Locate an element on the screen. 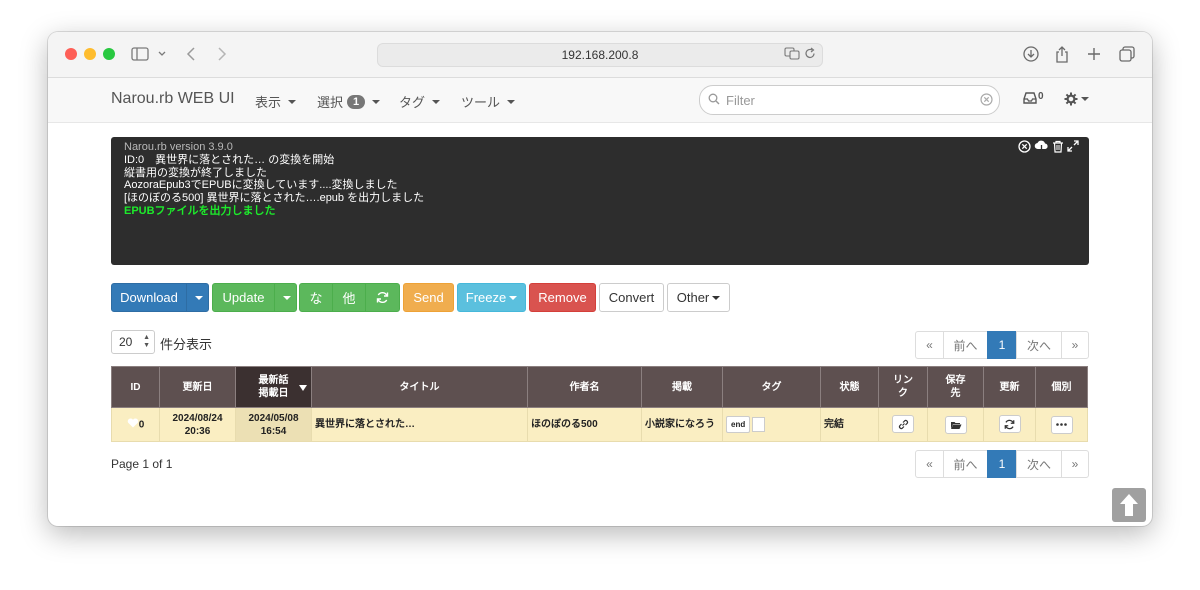 The height and width of the screenshot is (590, 1200). freeze-button-label: Freeze is located at coordinates (486, 297).